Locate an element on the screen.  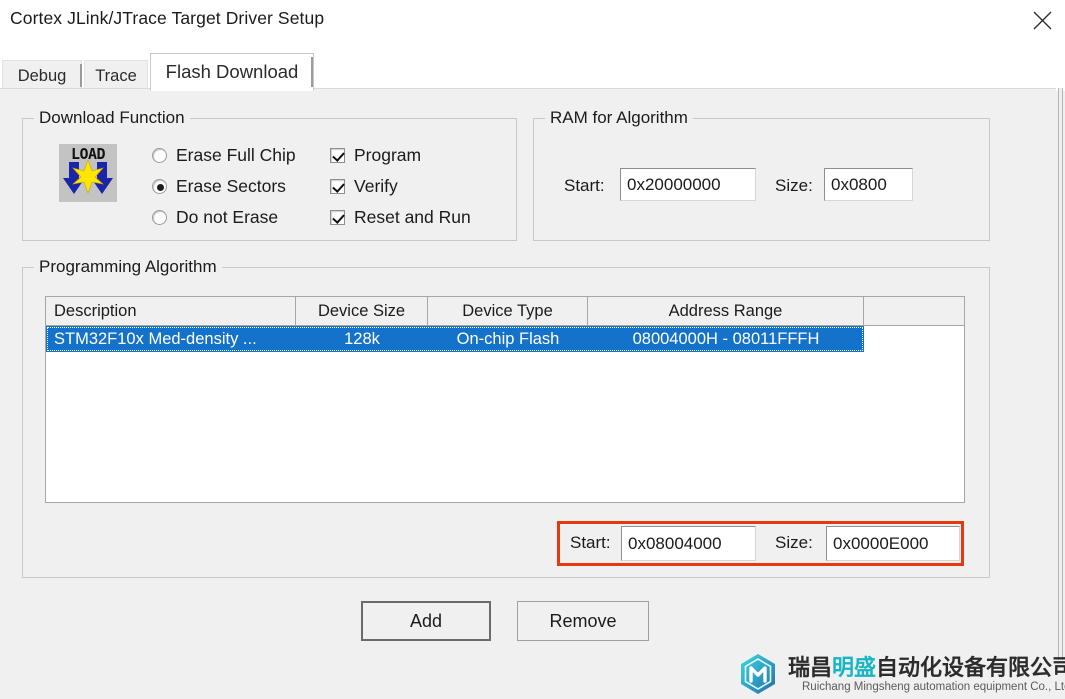
column-header-blank is located at coordinates (914, 311).